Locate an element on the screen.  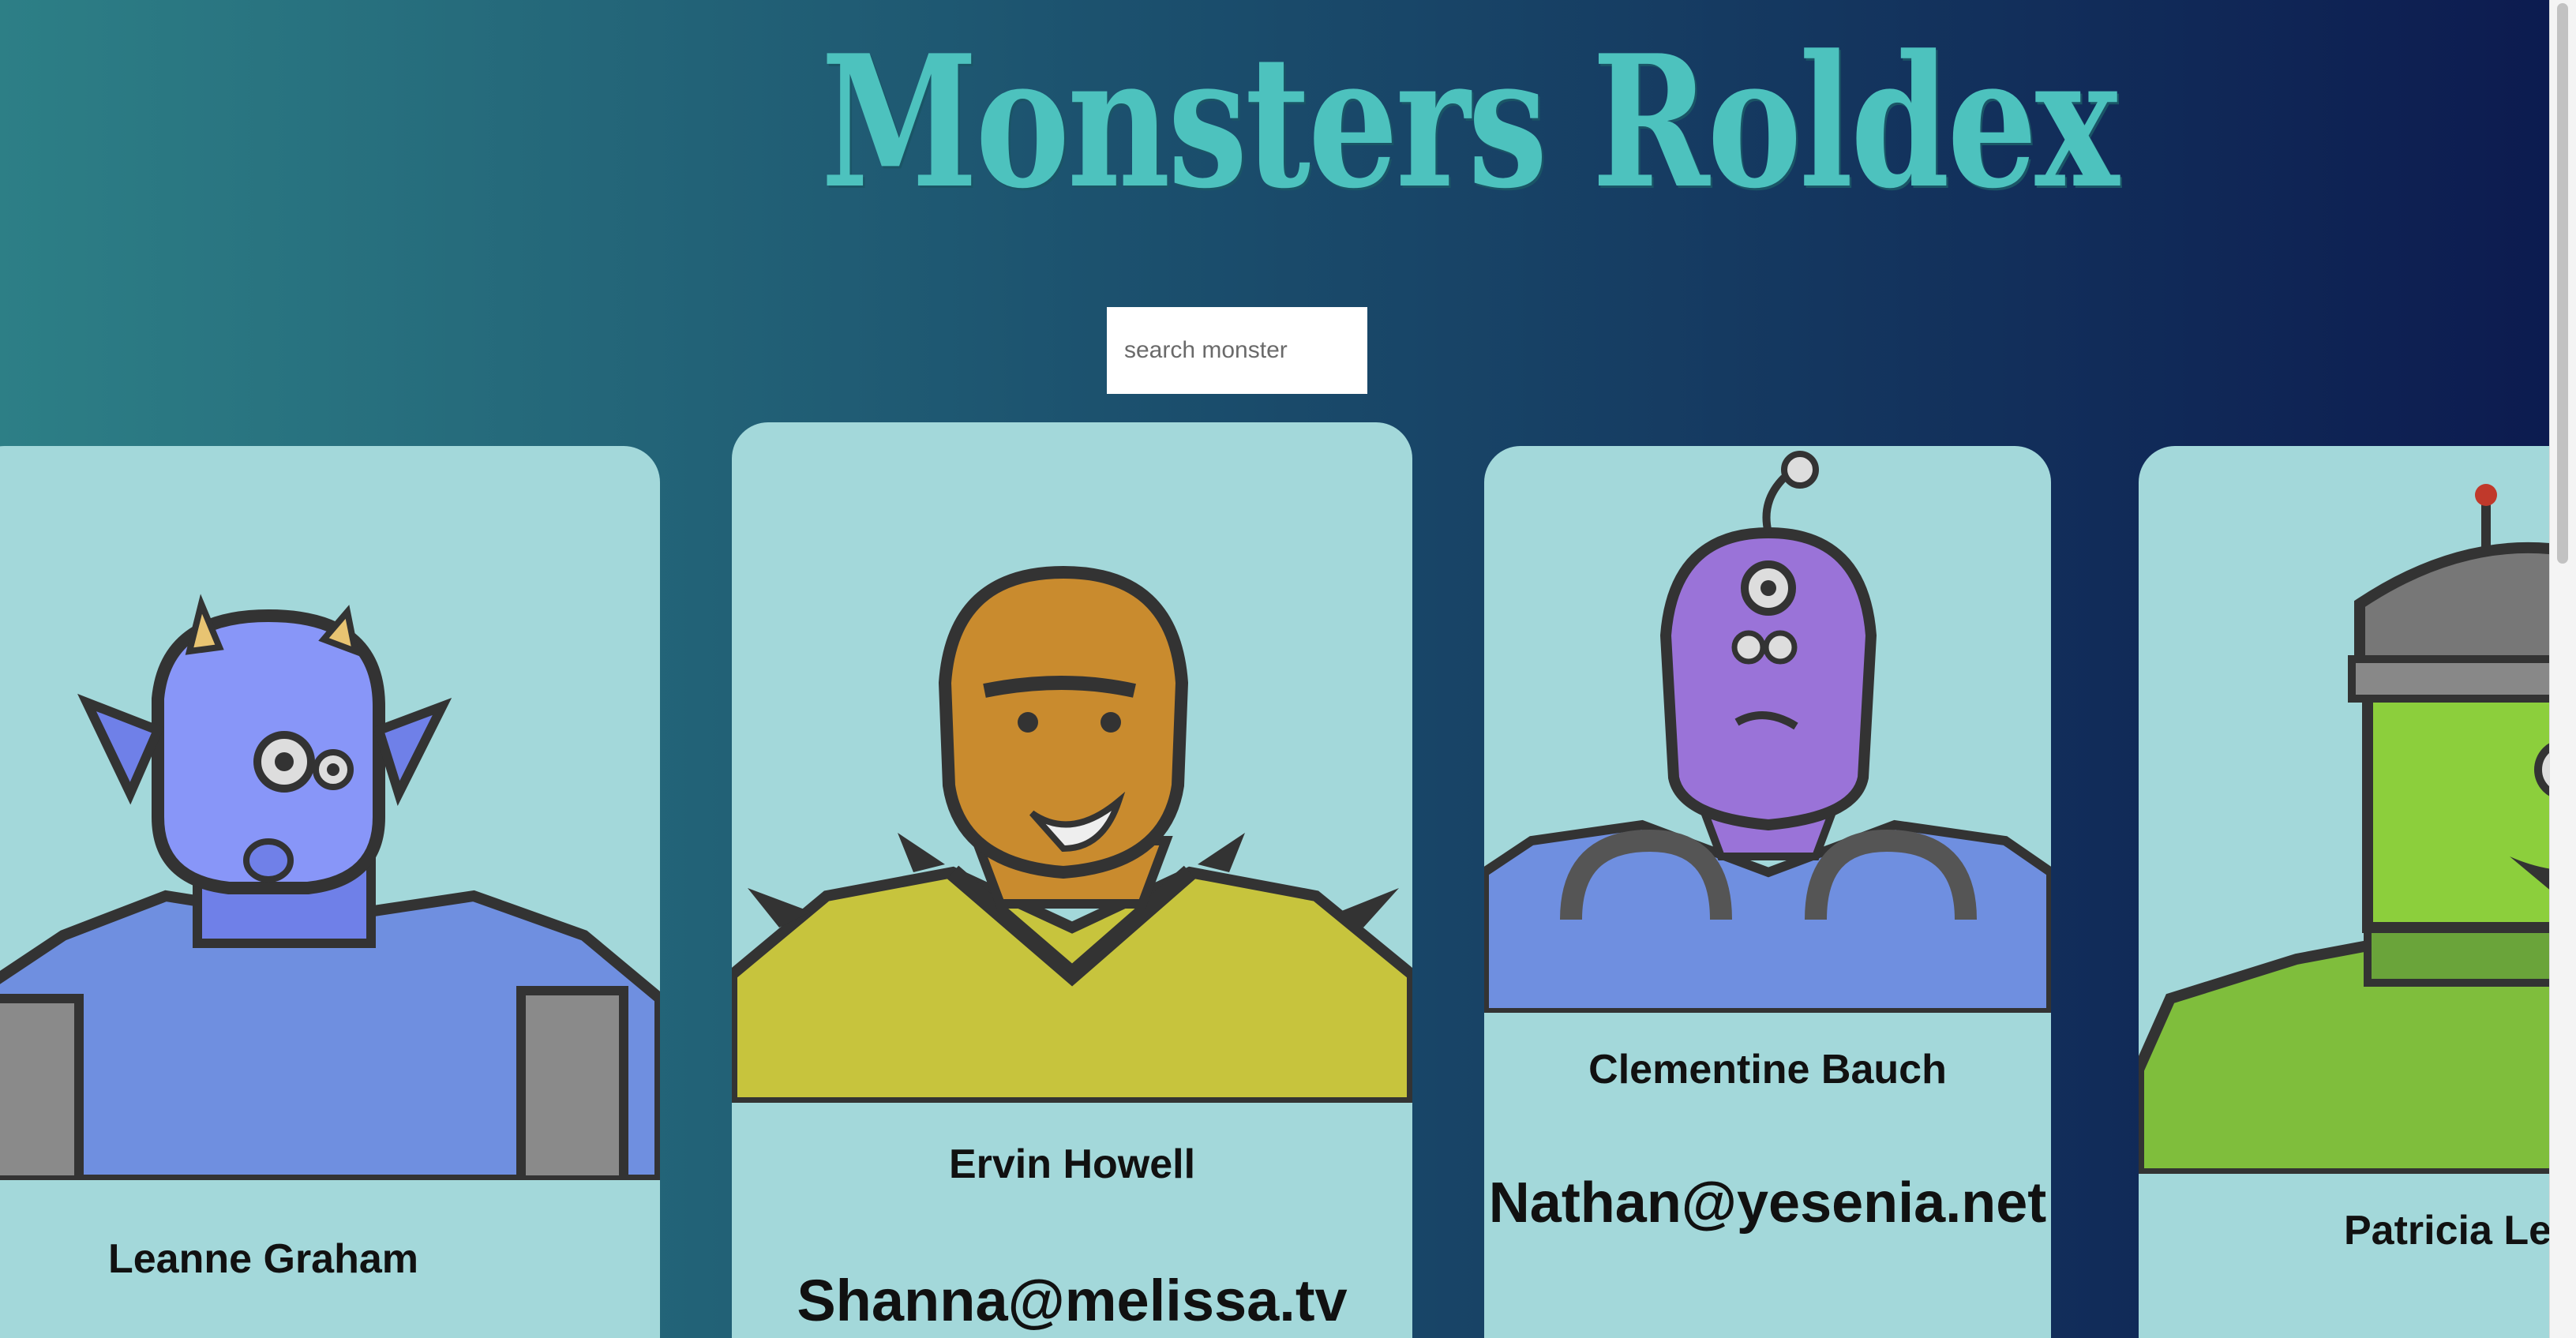
monster-name: Ervin Howell is located at coordinates (1072, 1164).